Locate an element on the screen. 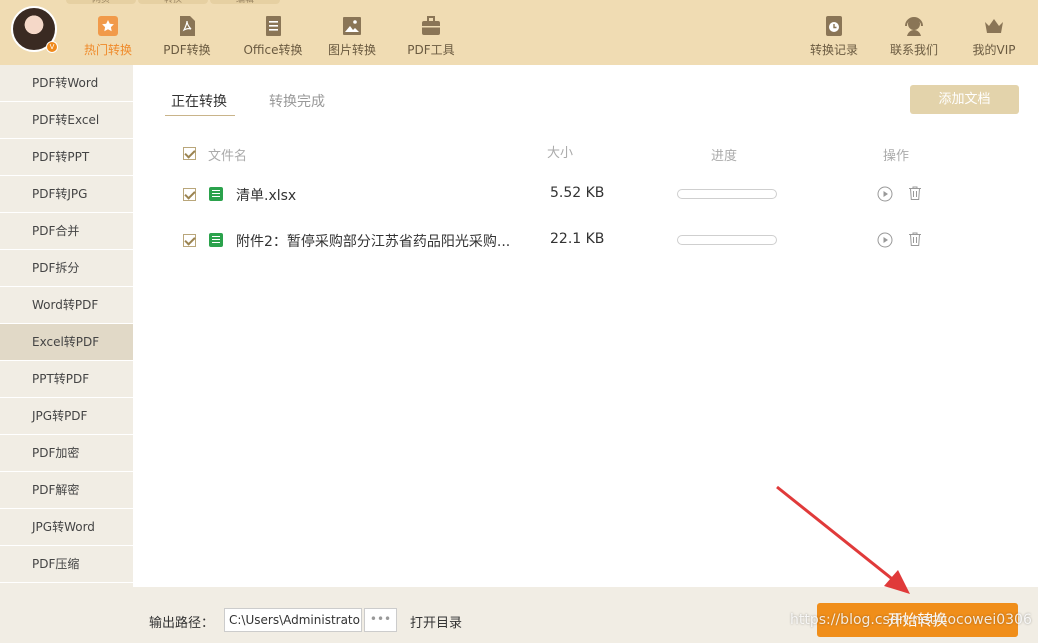 The height and width of the screenshot is (643, 1038). select-all-checkbox is located at coordinates (189, 153).